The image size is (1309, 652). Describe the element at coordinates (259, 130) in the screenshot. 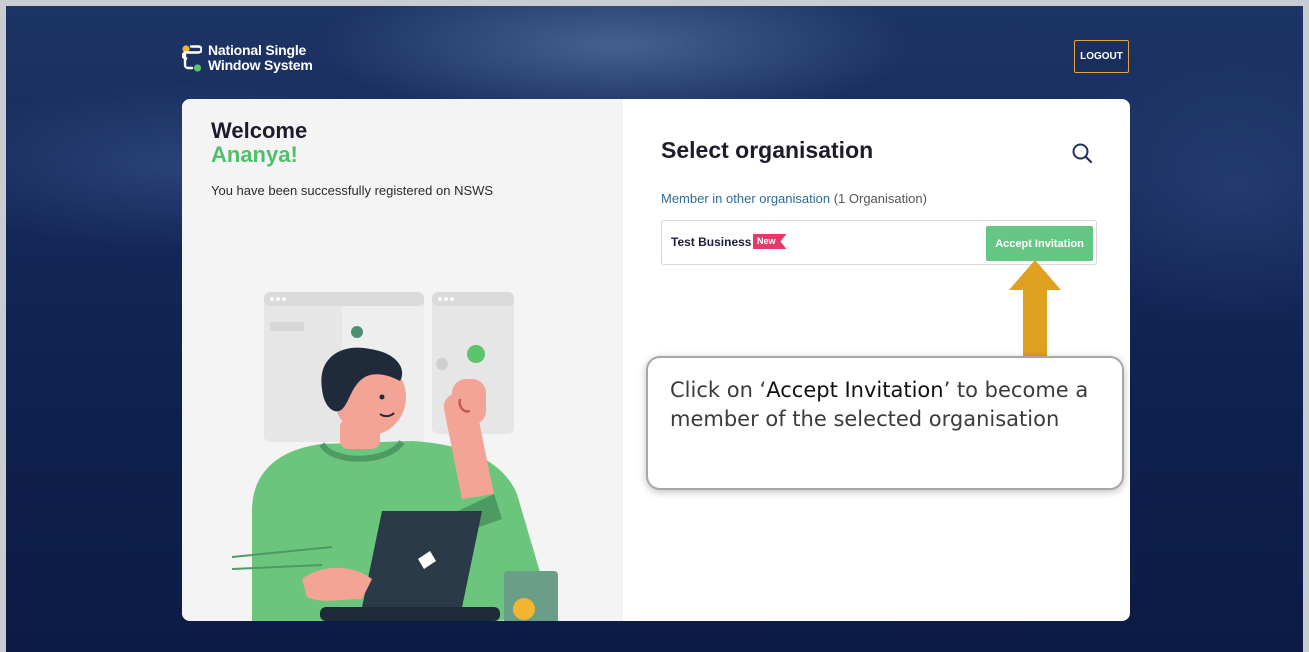

I see `welcome-heading: Welcome` at that location.